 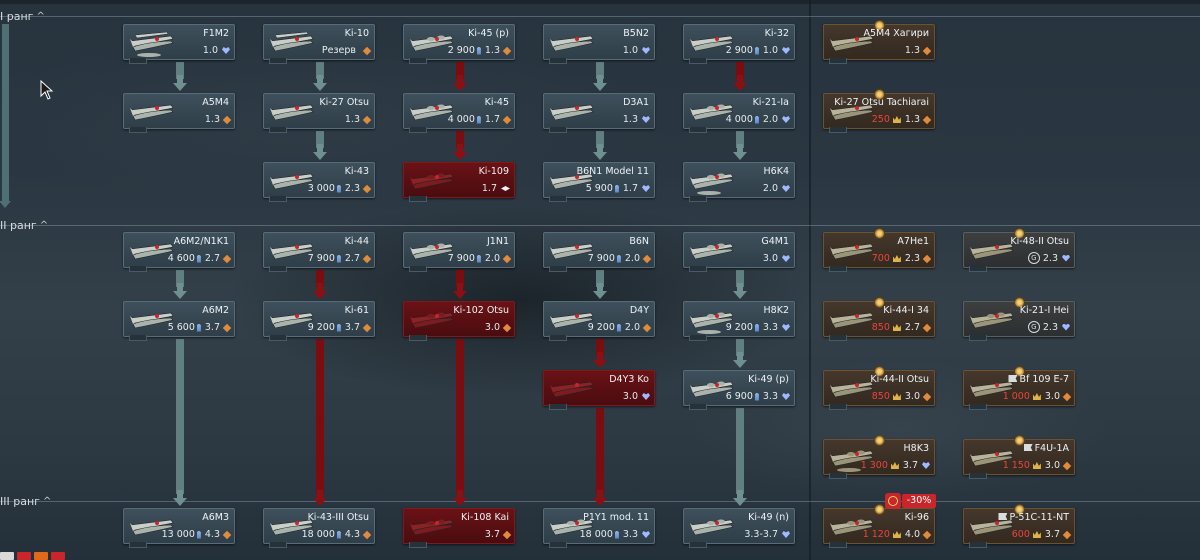 What do you see at coordinates (636, 119) in the screenshot?
I see `vehicle-stats: 1.3` at bounding box center [636, 119].